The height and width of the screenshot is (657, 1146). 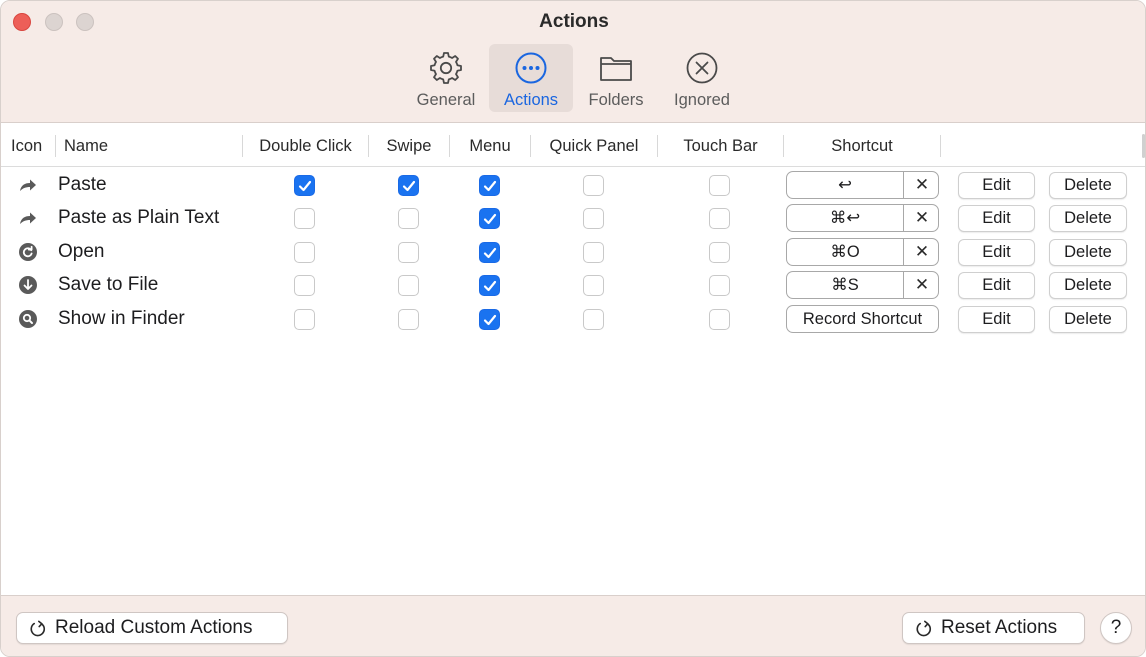 I want to click on column-header-touch-bar: Touch Bar, so click(x=720, y=145).